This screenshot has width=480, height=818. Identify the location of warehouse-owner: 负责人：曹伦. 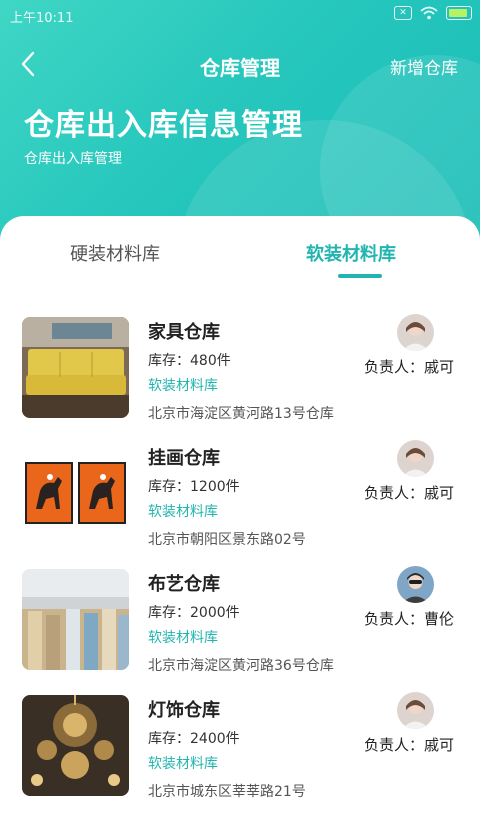
(408, 619).